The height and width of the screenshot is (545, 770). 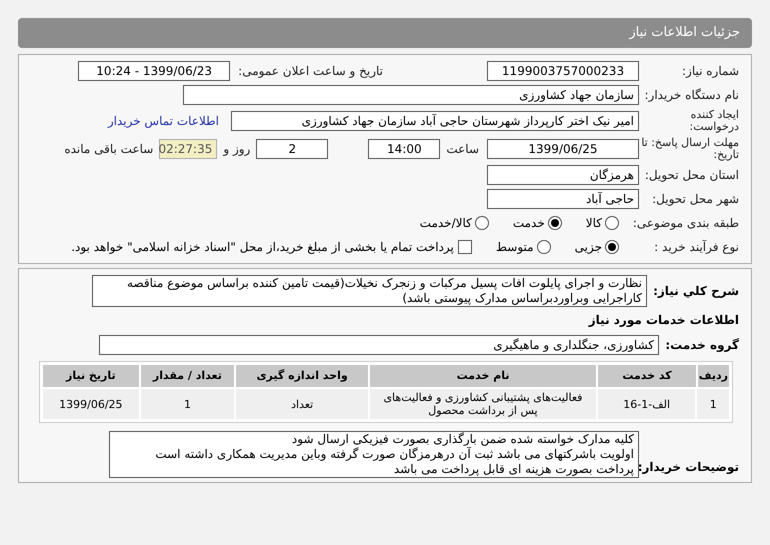 I want to click on field-label: نوع فرآیند خرید :, so click(x=696, y=247).